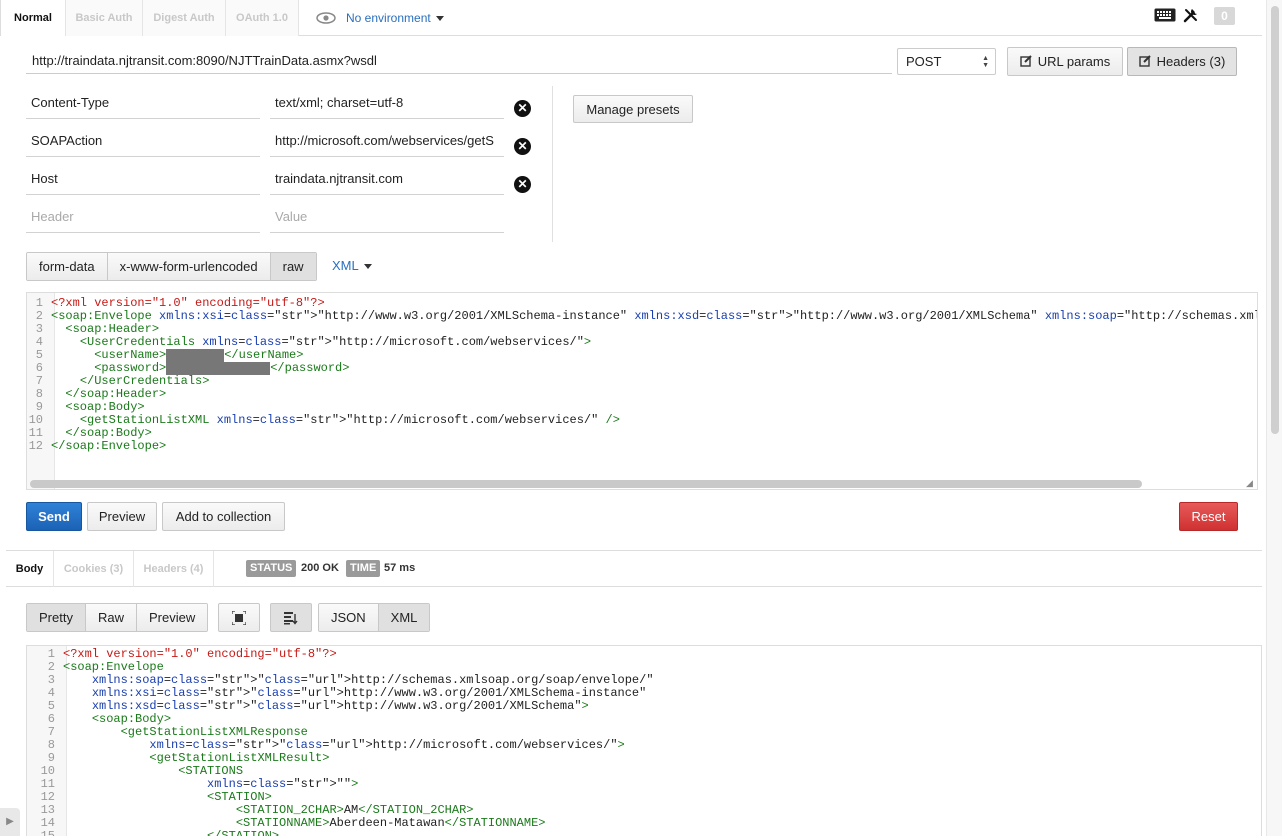 This screenshot has width=1282, height=836. I want to click on redacted-value, so click(195, 355).